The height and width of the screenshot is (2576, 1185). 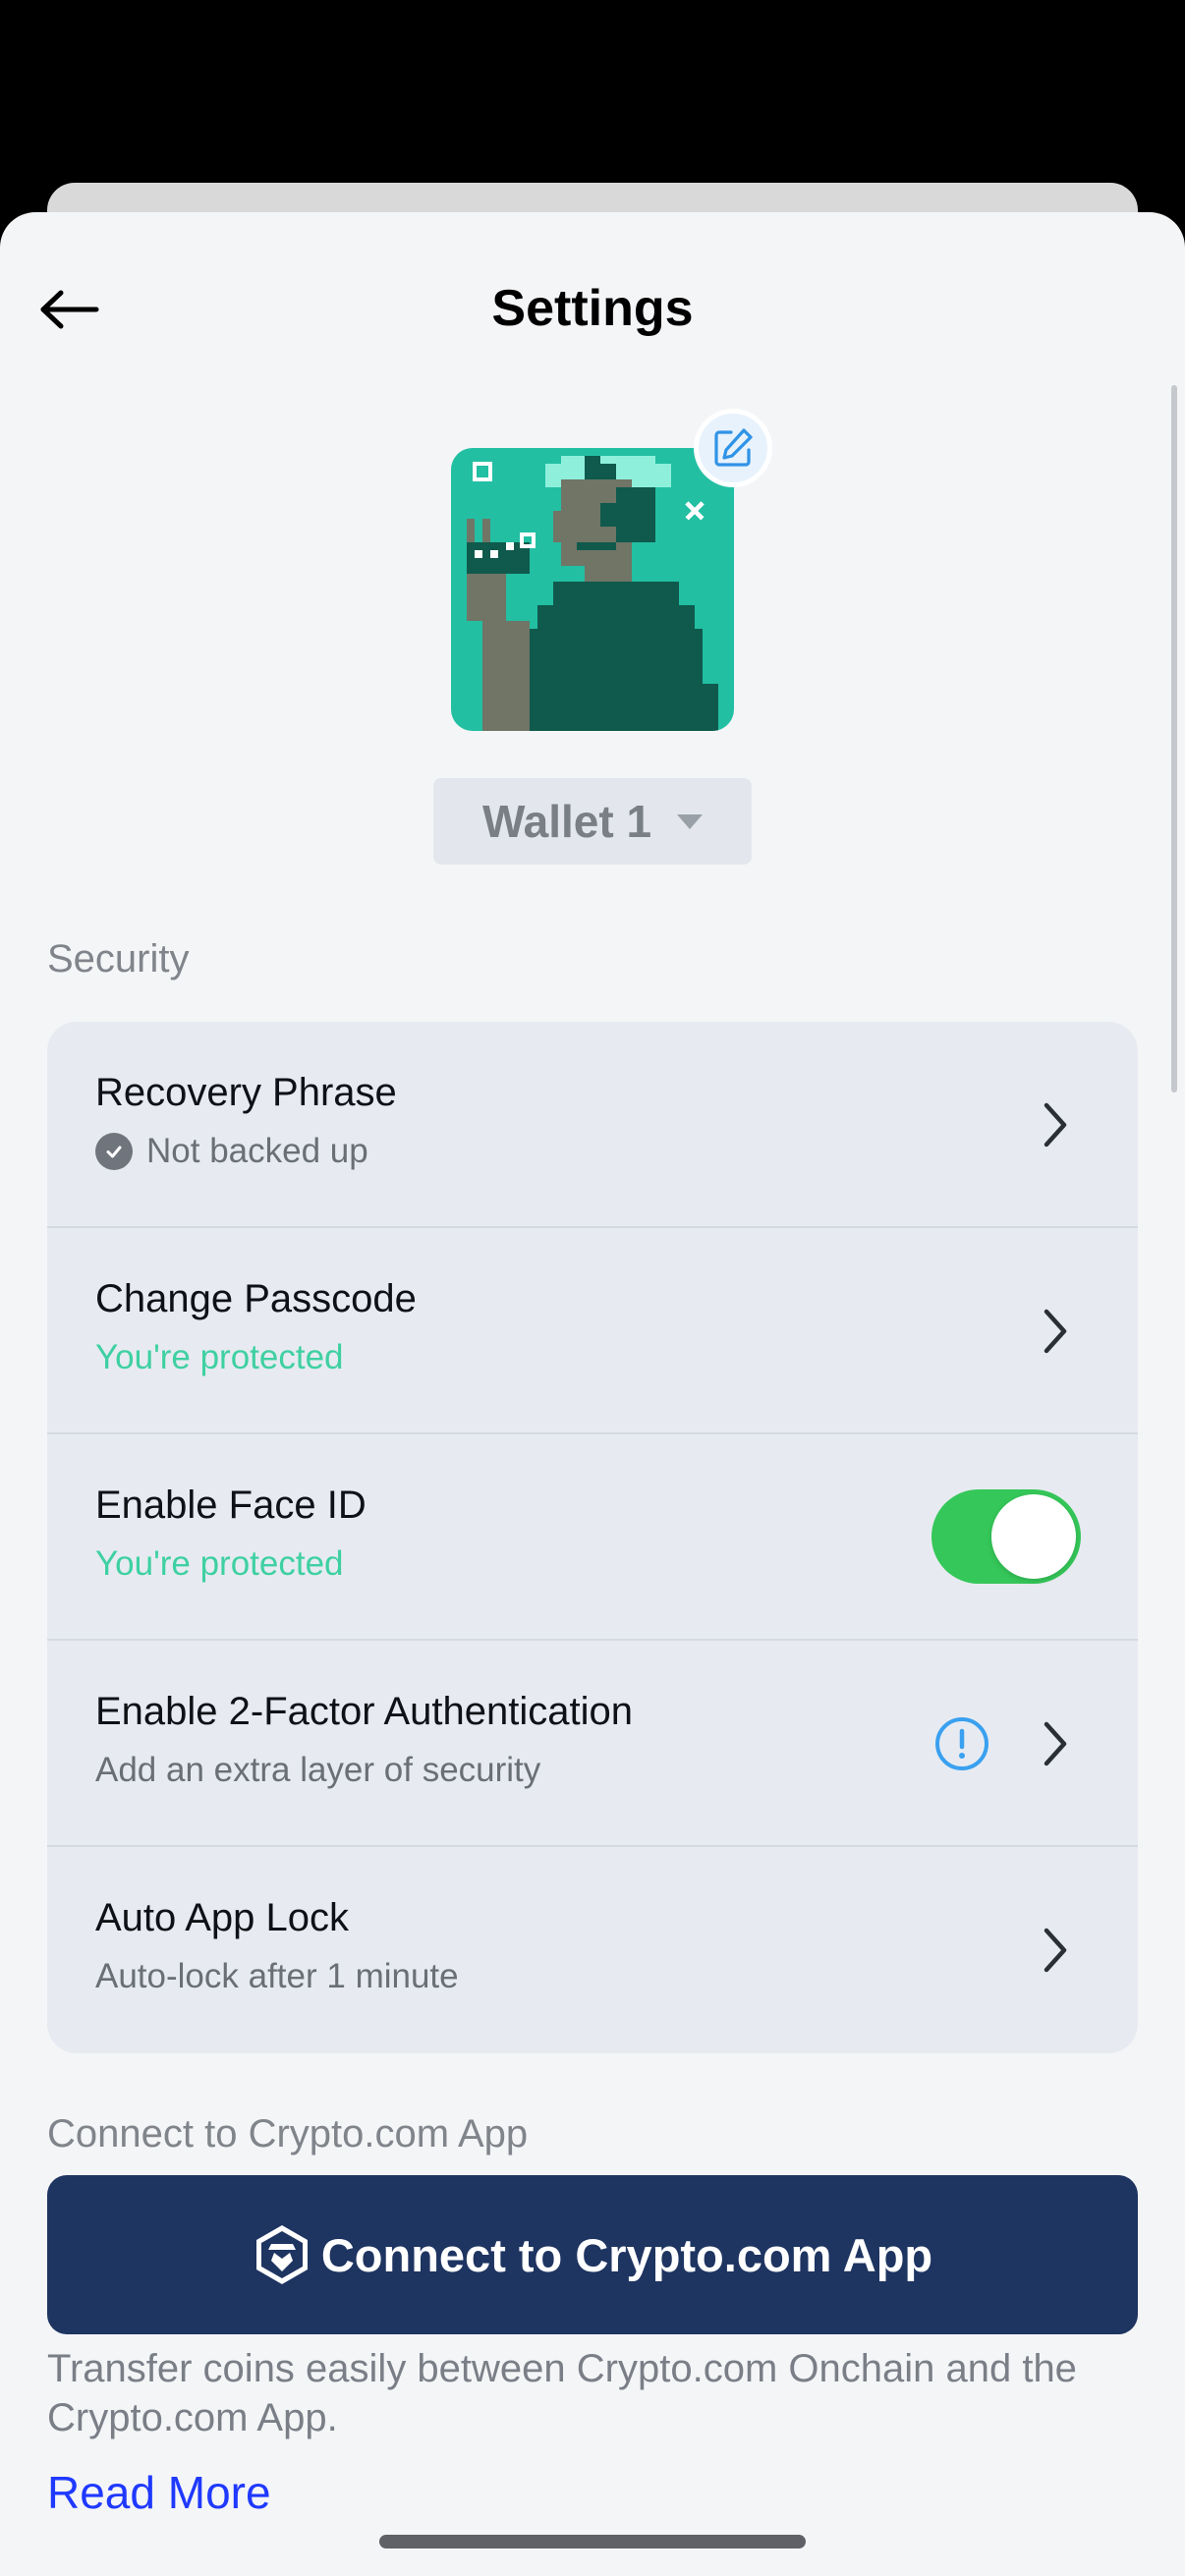 I want to click on row-title: Enable Face ID, so click(x=231, y=1505).